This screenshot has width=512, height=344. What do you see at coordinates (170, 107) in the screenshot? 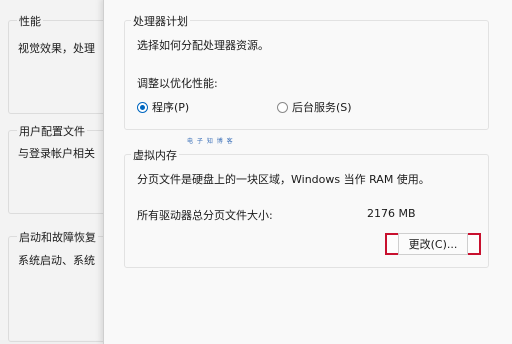
I see `programs-radio-label: 程序(P)` at bounding box center [170, 107].